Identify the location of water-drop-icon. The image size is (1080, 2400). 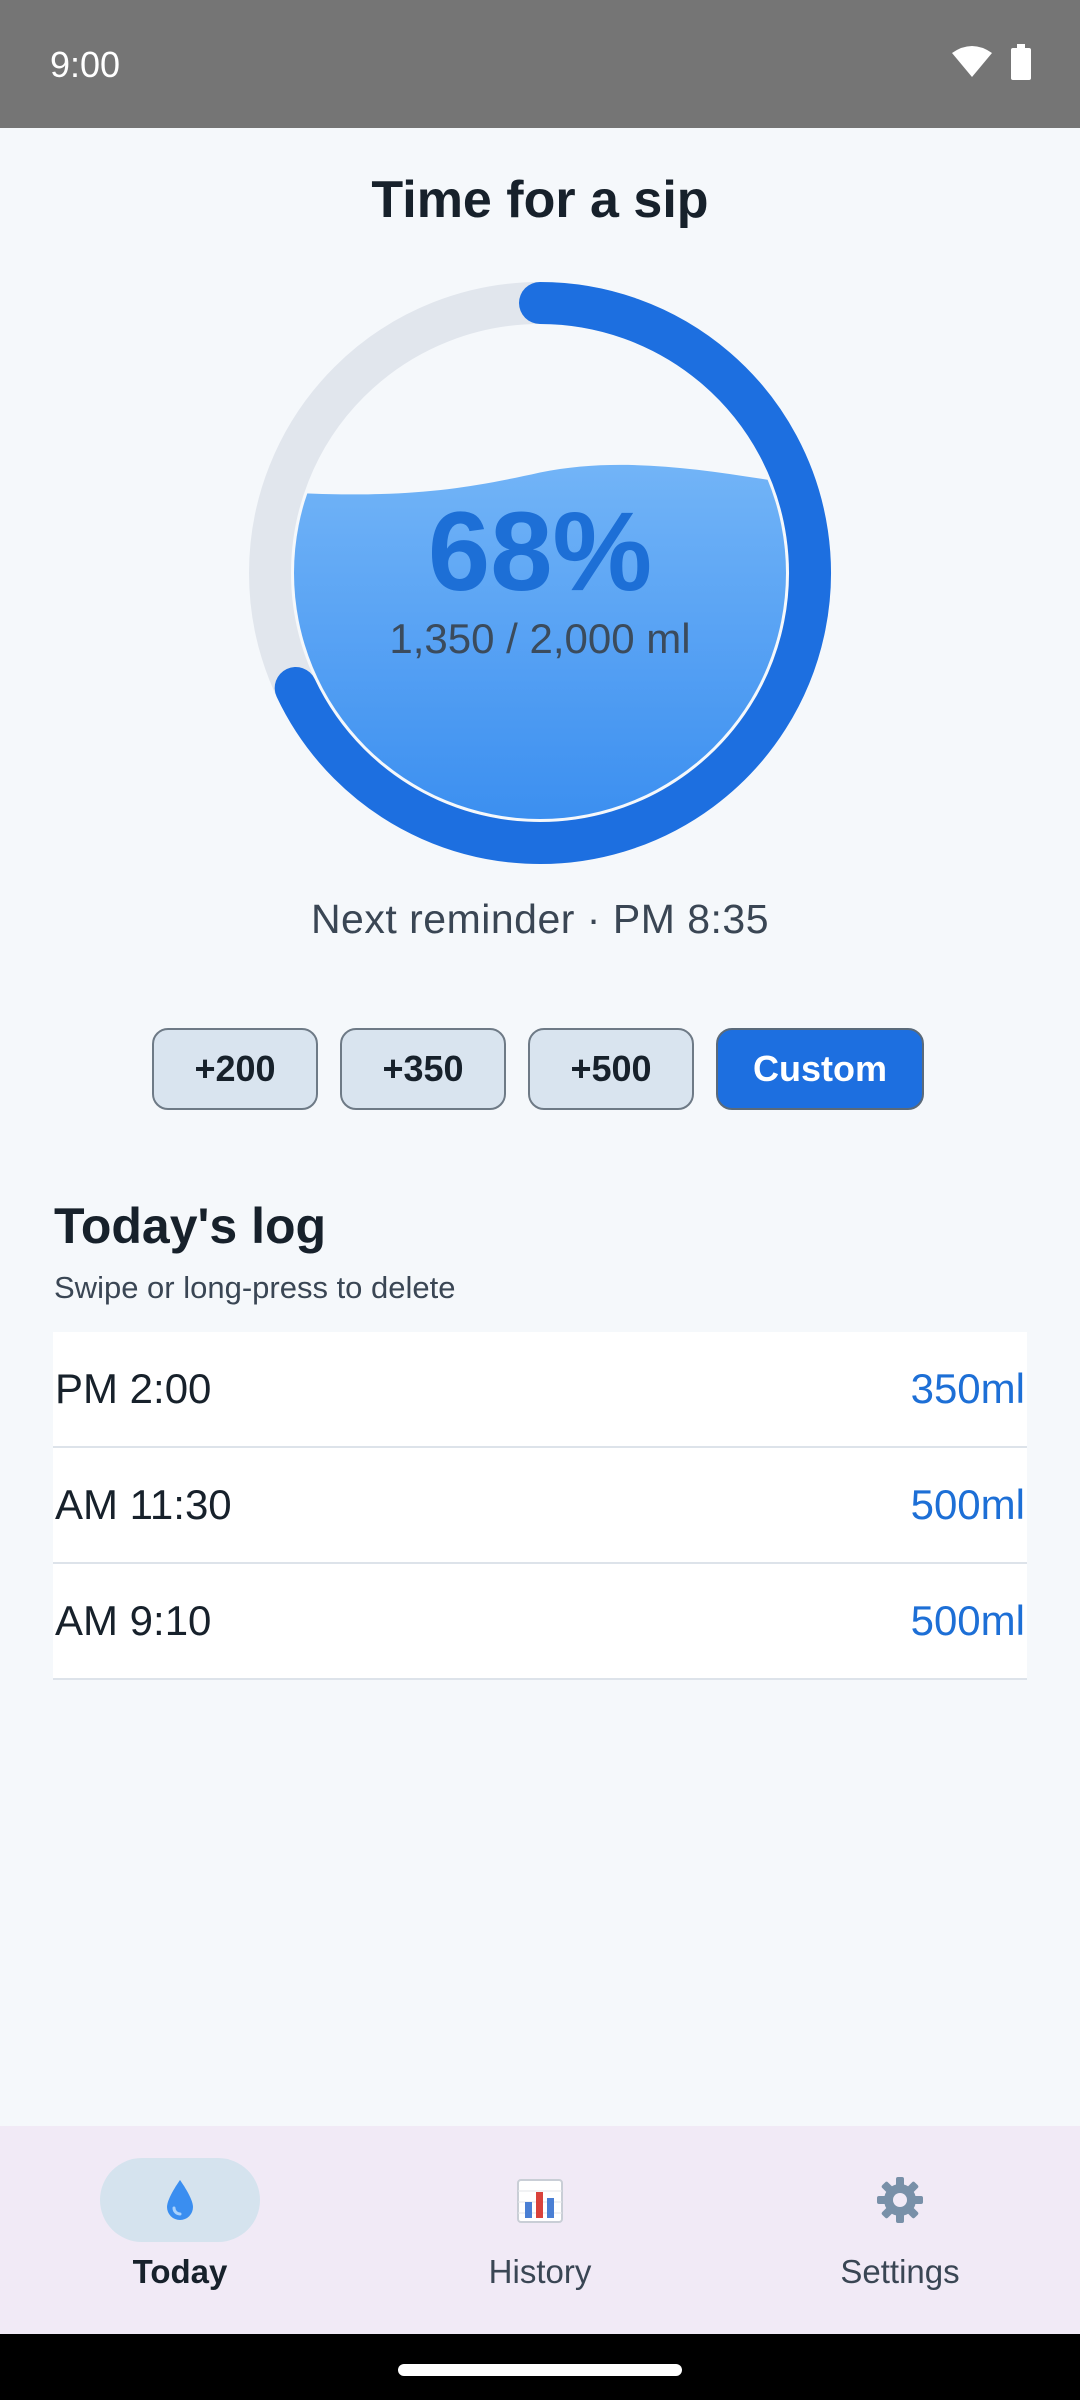
(180, 2200).